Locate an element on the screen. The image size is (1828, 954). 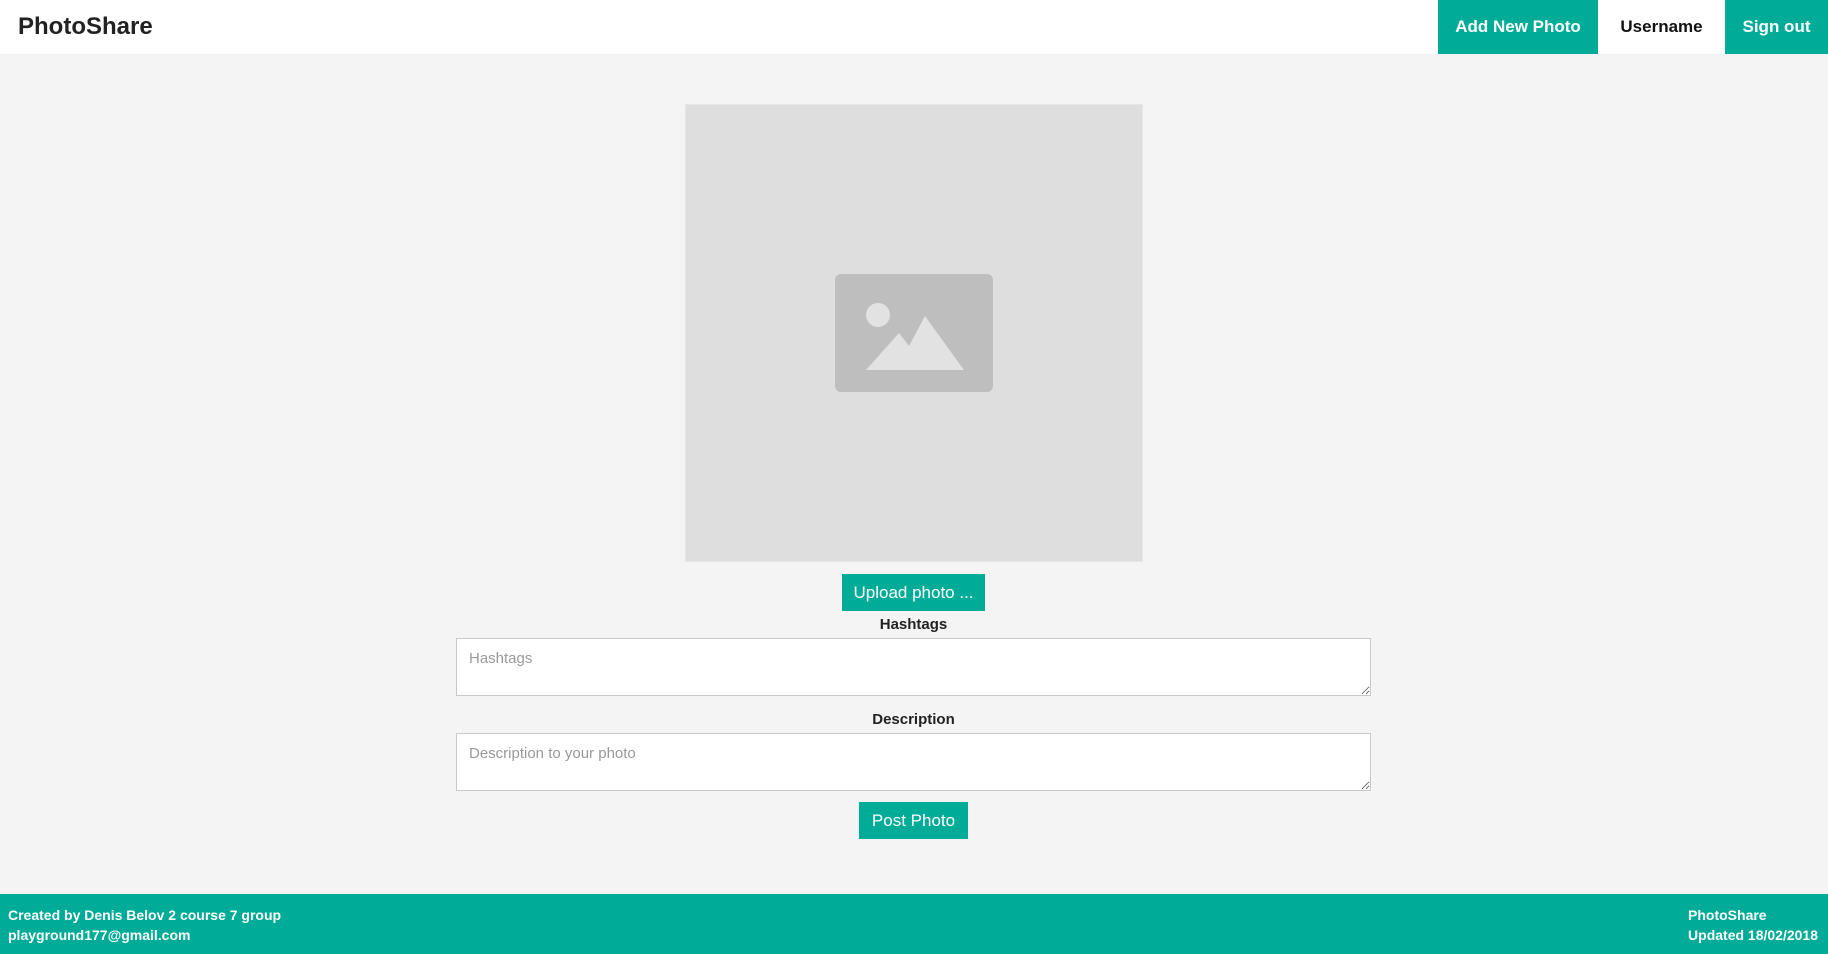
nav-menu: Add New Photo Username Sign out is located at coordinates (1633, 27).